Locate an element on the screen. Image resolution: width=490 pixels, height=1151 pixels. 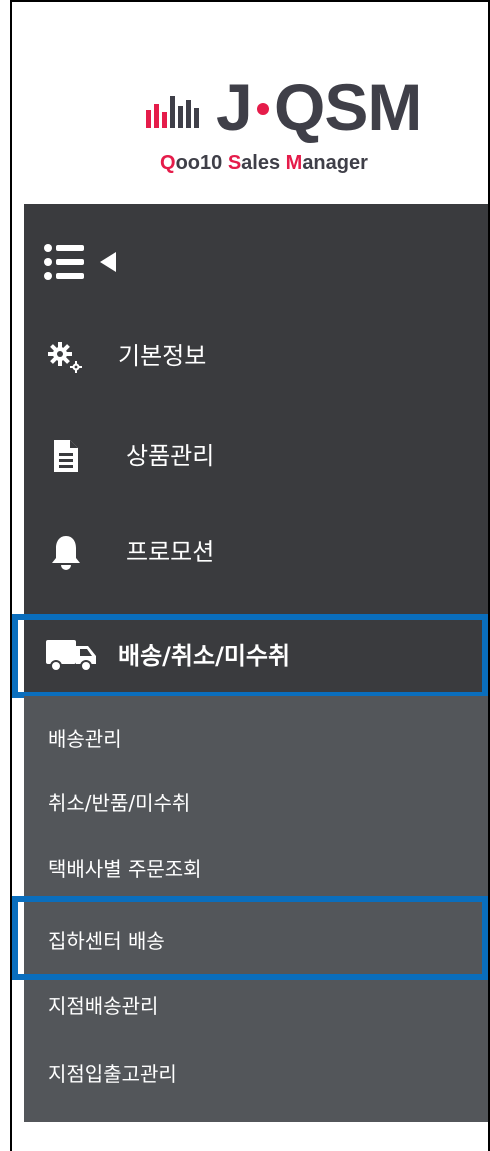
bell-icon is located at coordinates (66, 553).